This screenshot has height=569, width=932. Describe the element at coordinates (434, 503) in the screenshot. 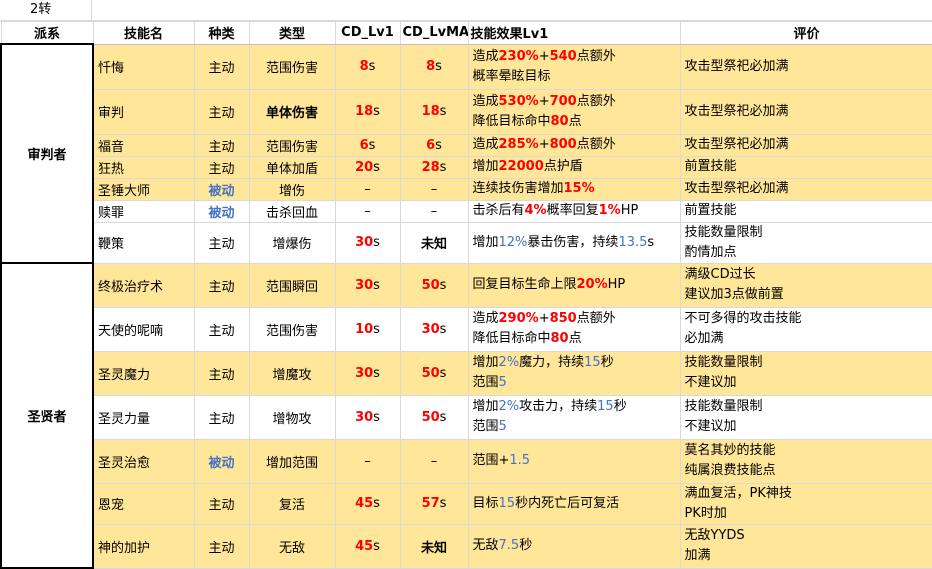

I see `cd-lvmax: 57s` at that location.